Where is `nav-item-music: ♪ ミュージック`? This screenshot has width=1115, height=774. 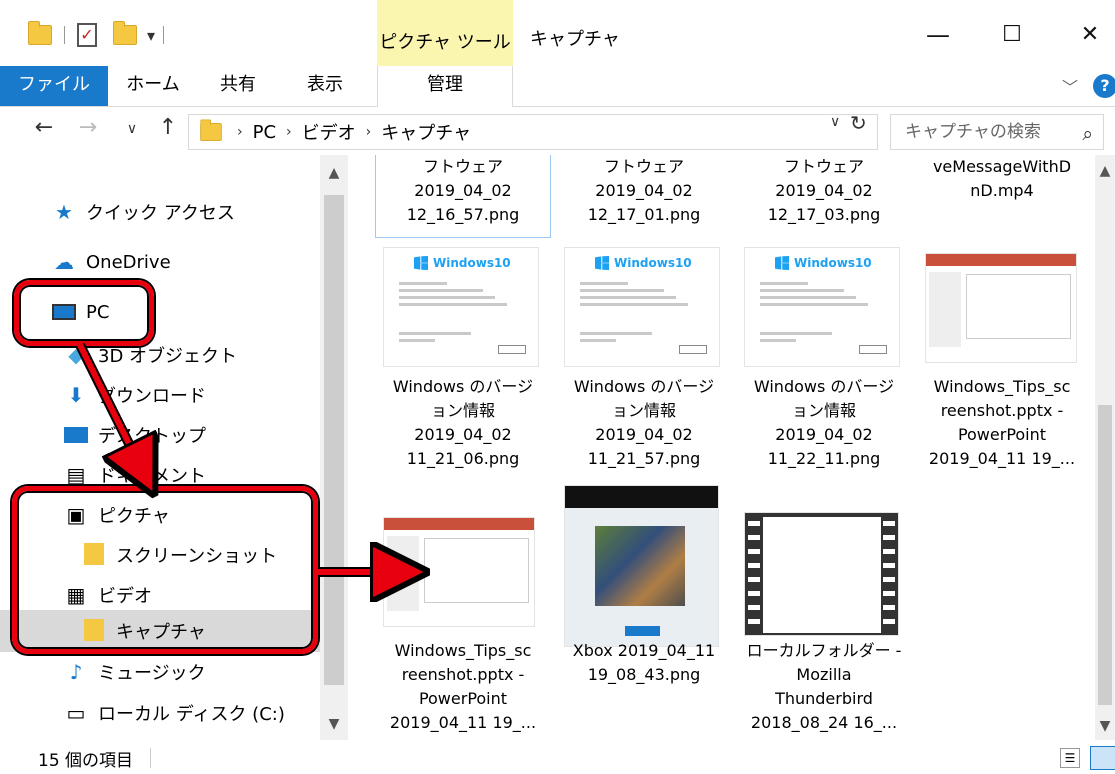 nav-item-music: ♪ ミュージック is located at coordinates (160, 672).